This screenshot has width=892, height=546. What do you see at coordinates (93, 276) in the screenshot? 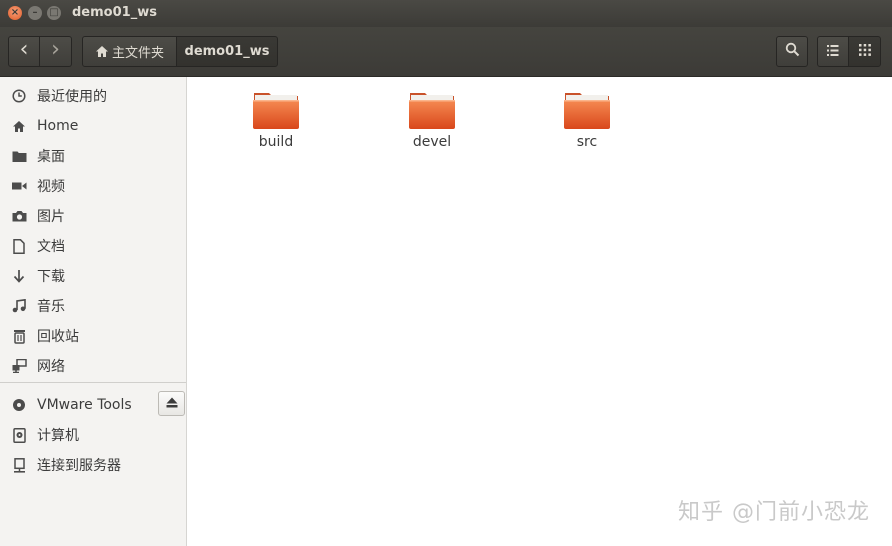
I see `sidebar-item-downloads: 下载` at bounding box center [93, 276].